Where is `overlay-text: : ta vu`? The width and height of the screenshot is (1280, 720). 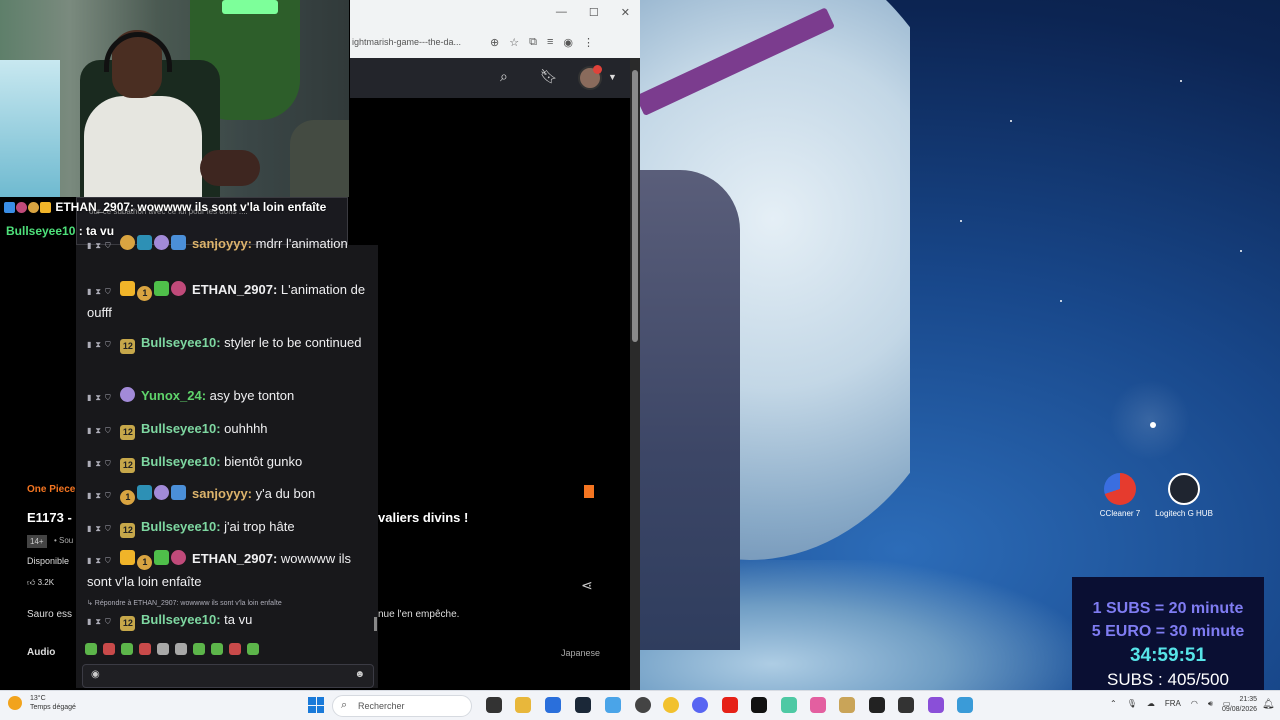
overlay-text: : ta vu is located at coordinates (95, 231).